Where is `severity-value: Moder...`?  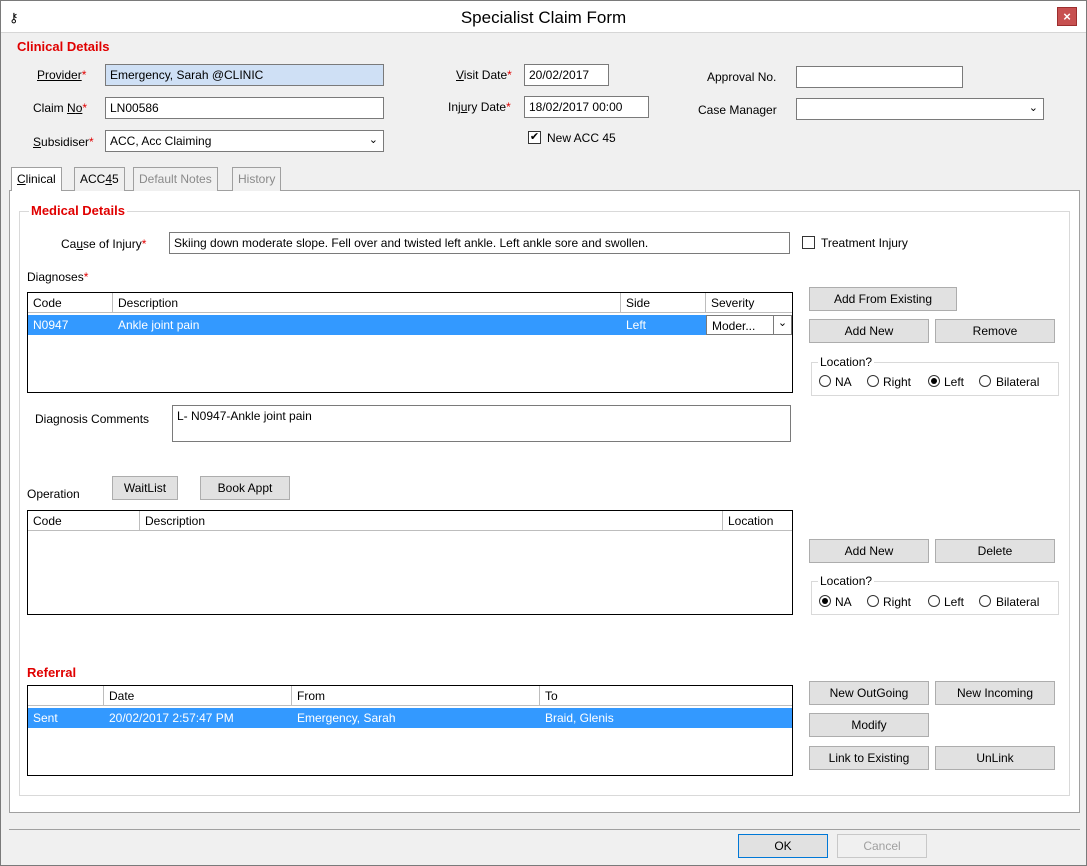
severity-value: Moder... is located at coordinates (734, 326).